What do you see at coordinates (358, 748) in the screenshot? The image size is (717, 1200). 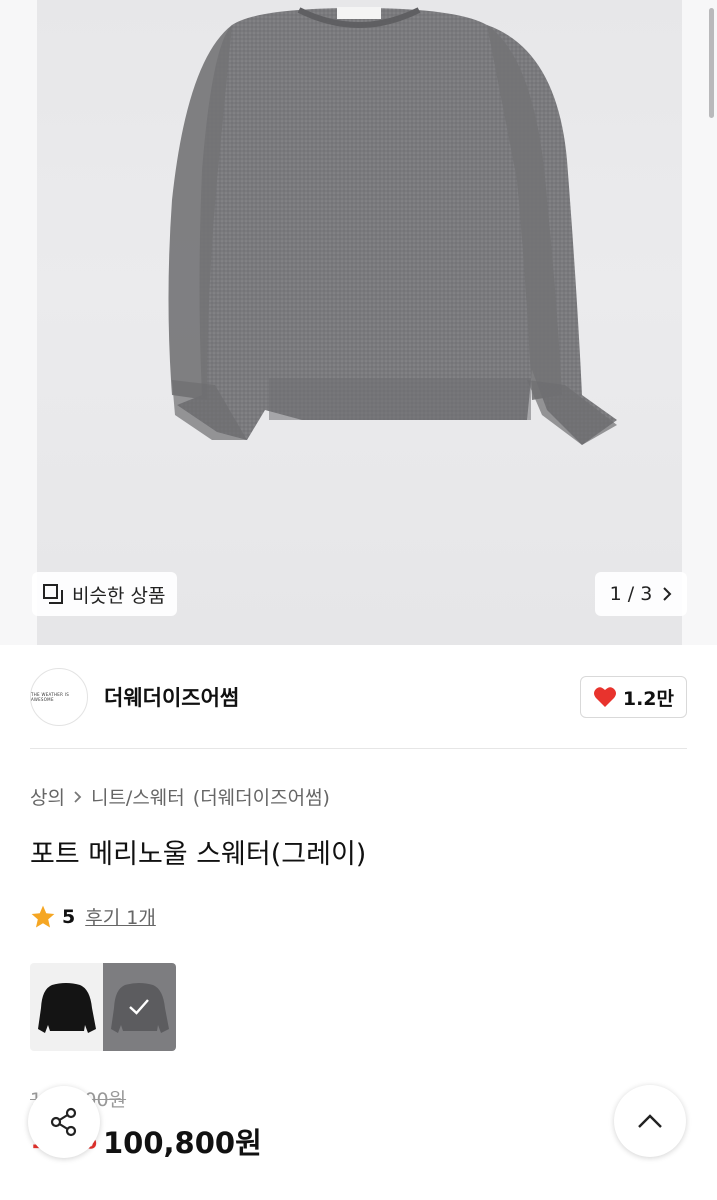 I see `divider` at bounding box center [358, 748].